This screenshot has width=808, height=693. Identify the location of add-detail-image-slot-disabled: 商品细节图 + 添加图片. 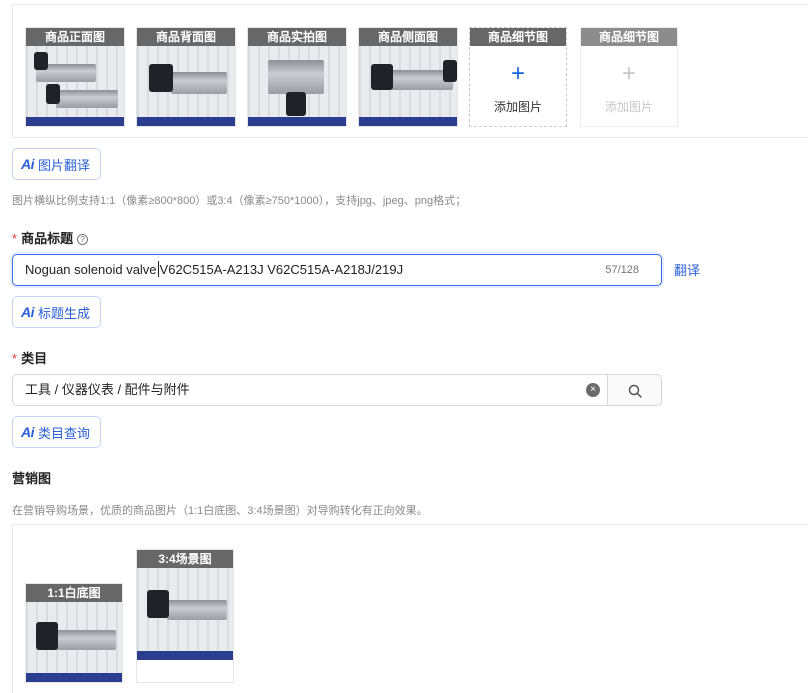
(629, 77).